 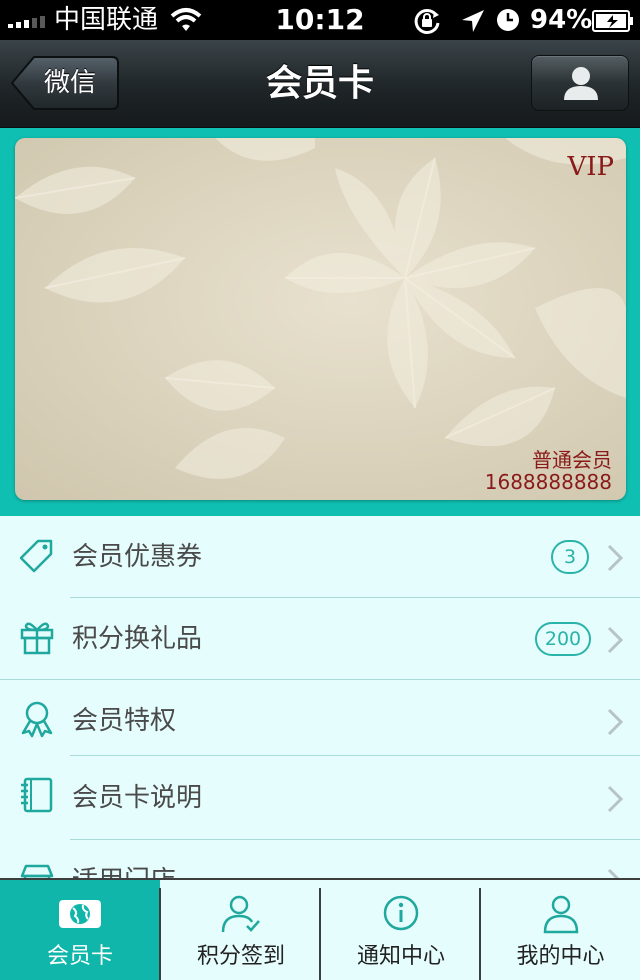 What do you see at coordinates (124, 721) in the screenshot?
I see `menu-item-label: 会员特权` at bounding box center [124, 721].